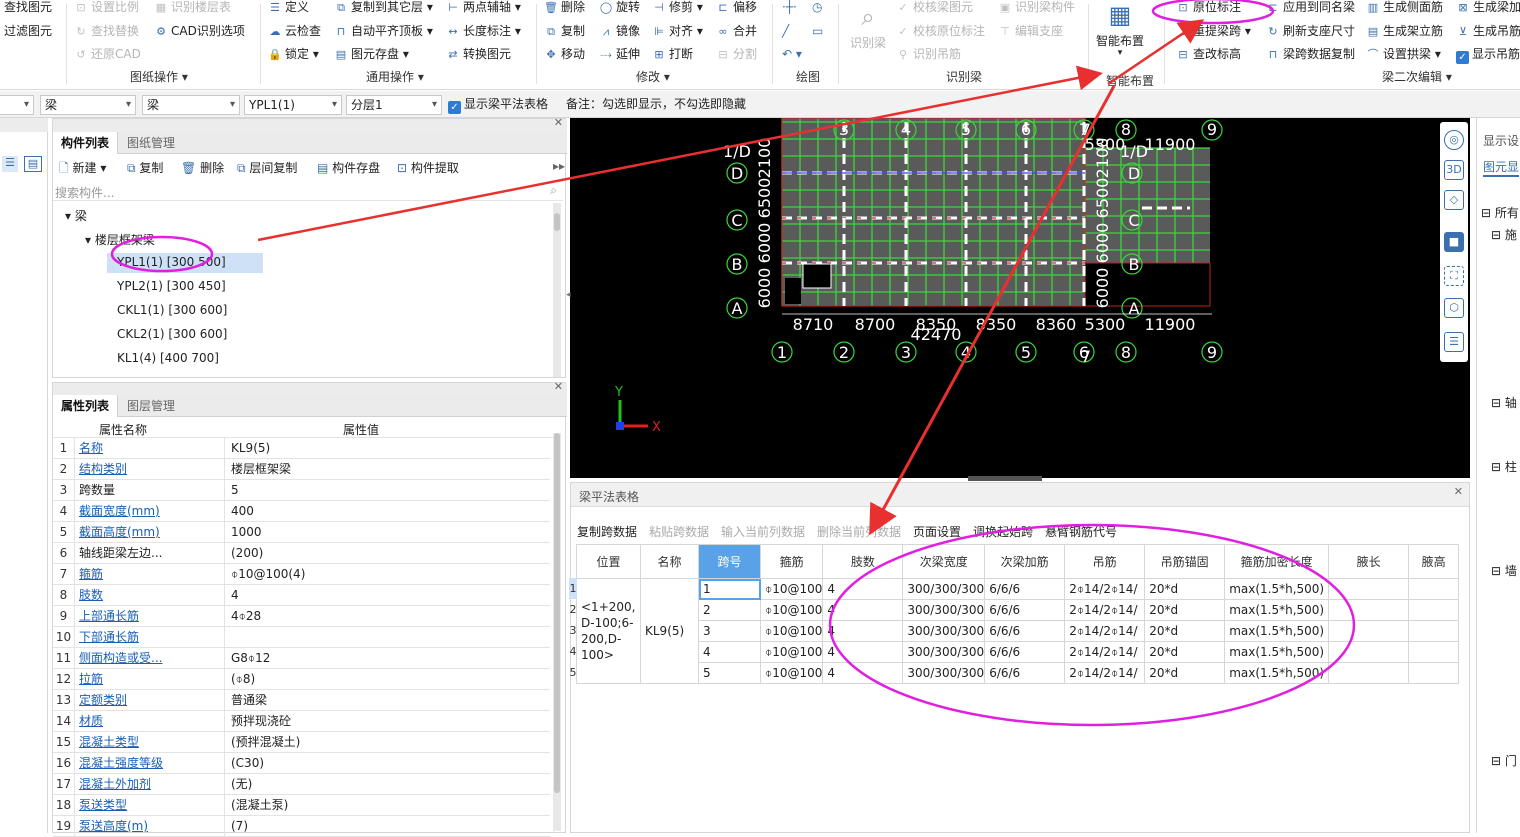  Describe the element at coordinates (389, 448) in the screenshot. I see `property-value: KL9(5)` at that location.